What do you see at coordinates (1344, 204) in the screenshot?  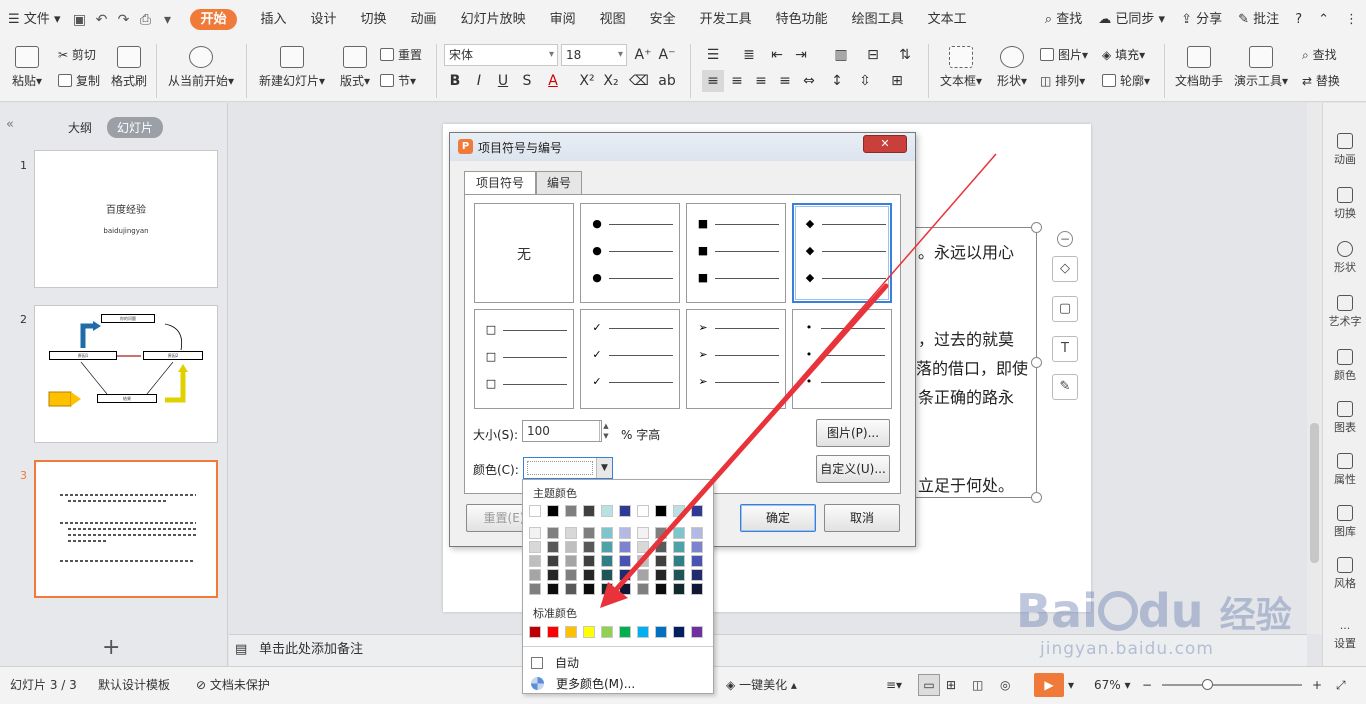 I see `rail-transition: 切换` at bounding box center [1344, 204].